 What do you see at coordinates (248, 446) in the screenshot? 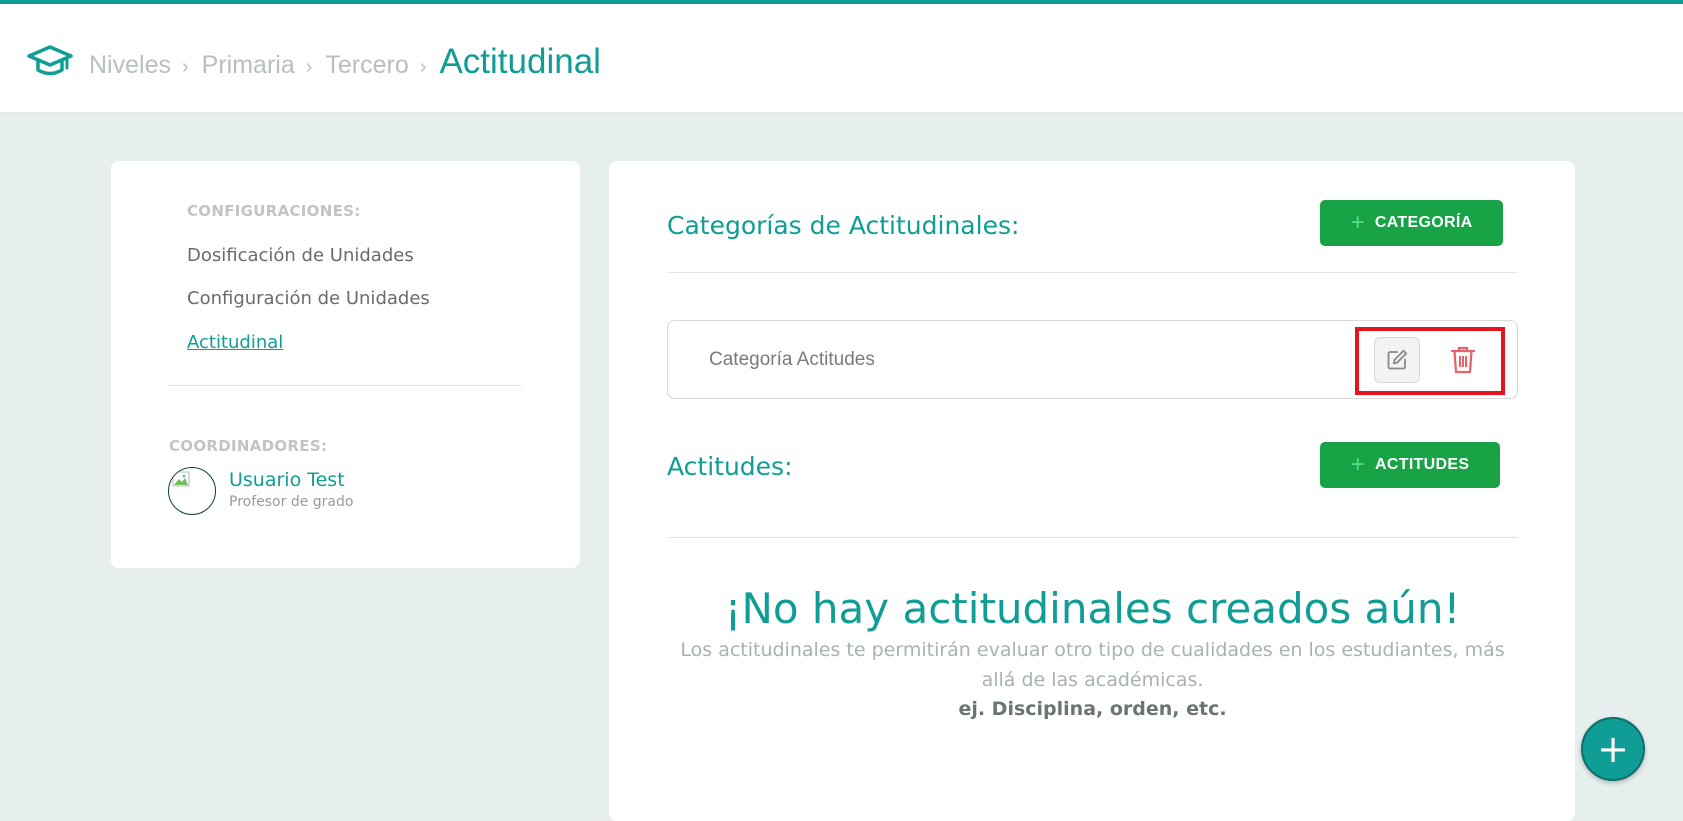
I see `coordinators-heading: COORDINADORES:` at bounding box center [248, 446].